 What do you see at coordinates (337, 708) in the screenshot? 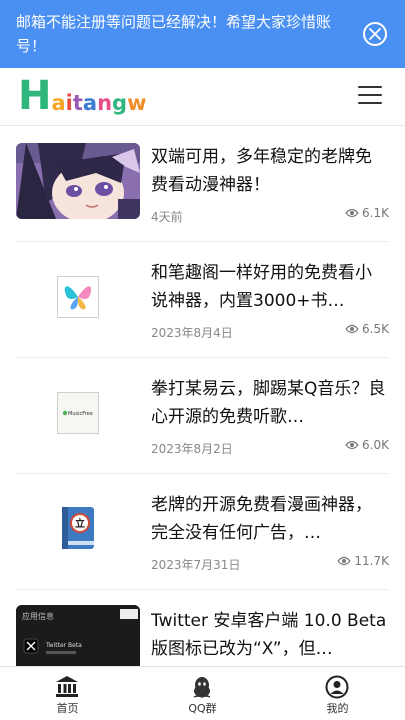
I see `tab-label: 我的` at bounding box center [337, 708].